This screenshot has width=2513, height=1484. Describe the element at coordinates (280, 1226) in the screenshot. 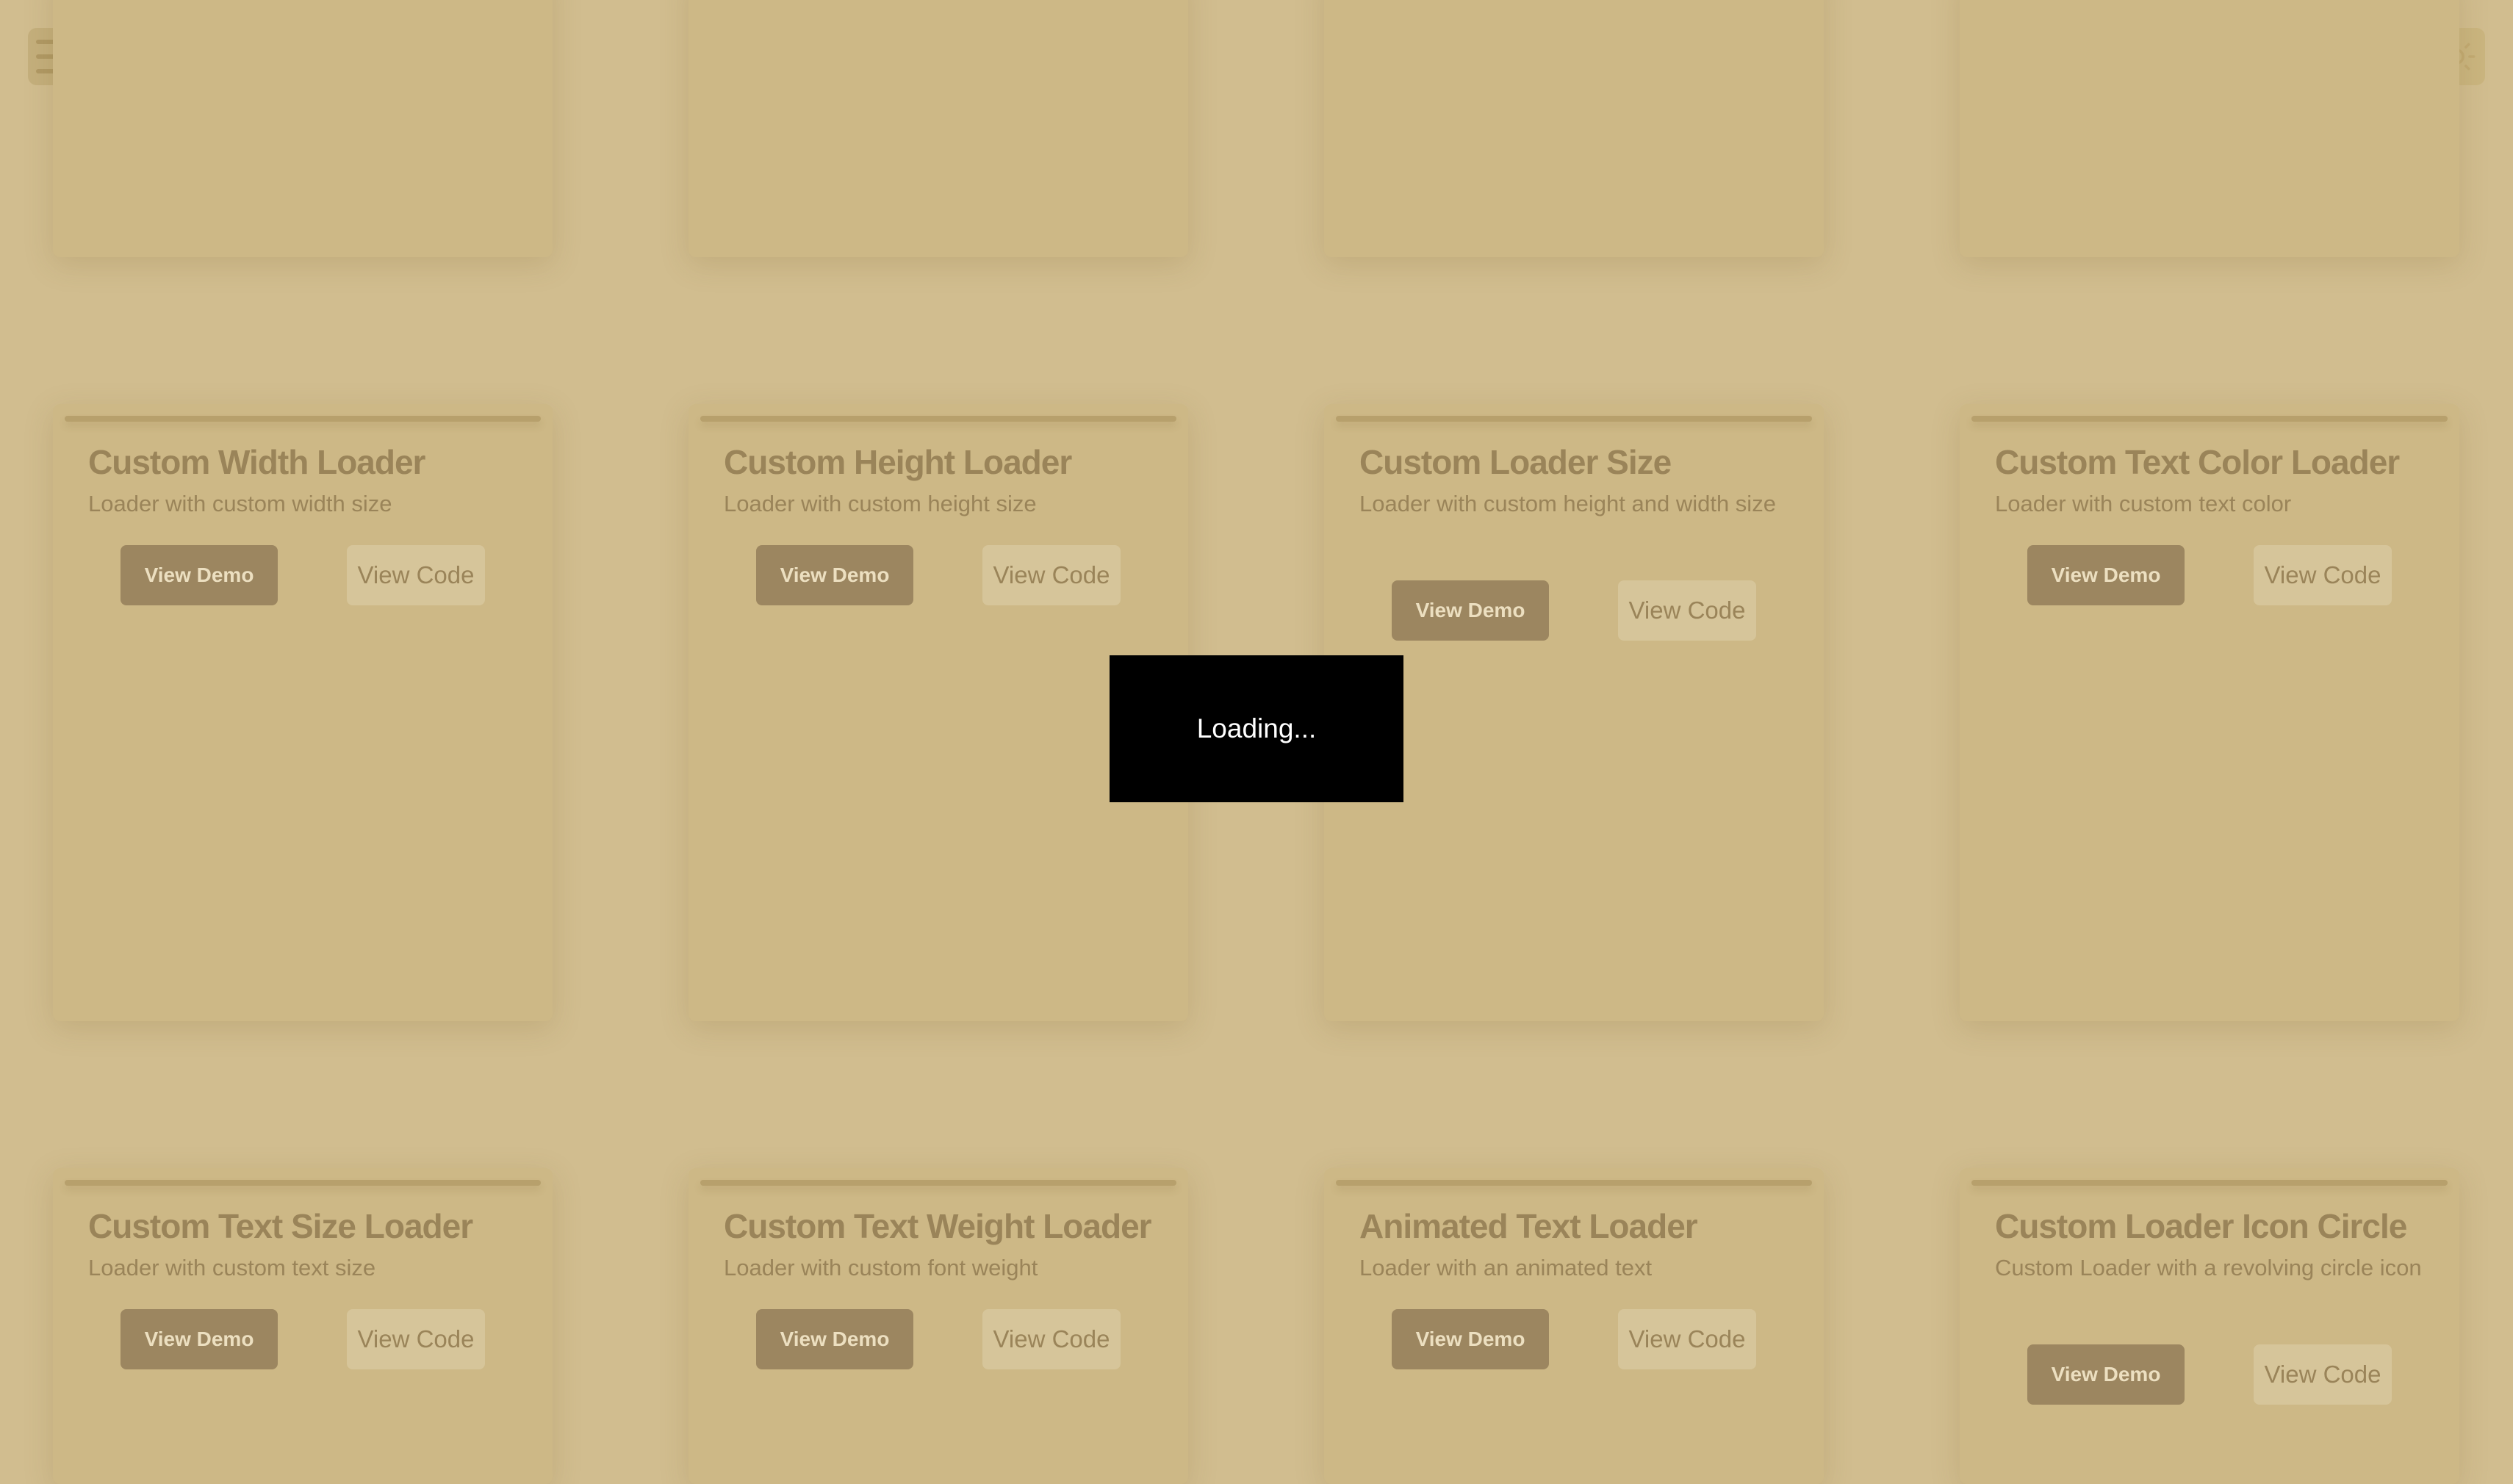

I see `card-title: Custom Text Size Loader` at that location.